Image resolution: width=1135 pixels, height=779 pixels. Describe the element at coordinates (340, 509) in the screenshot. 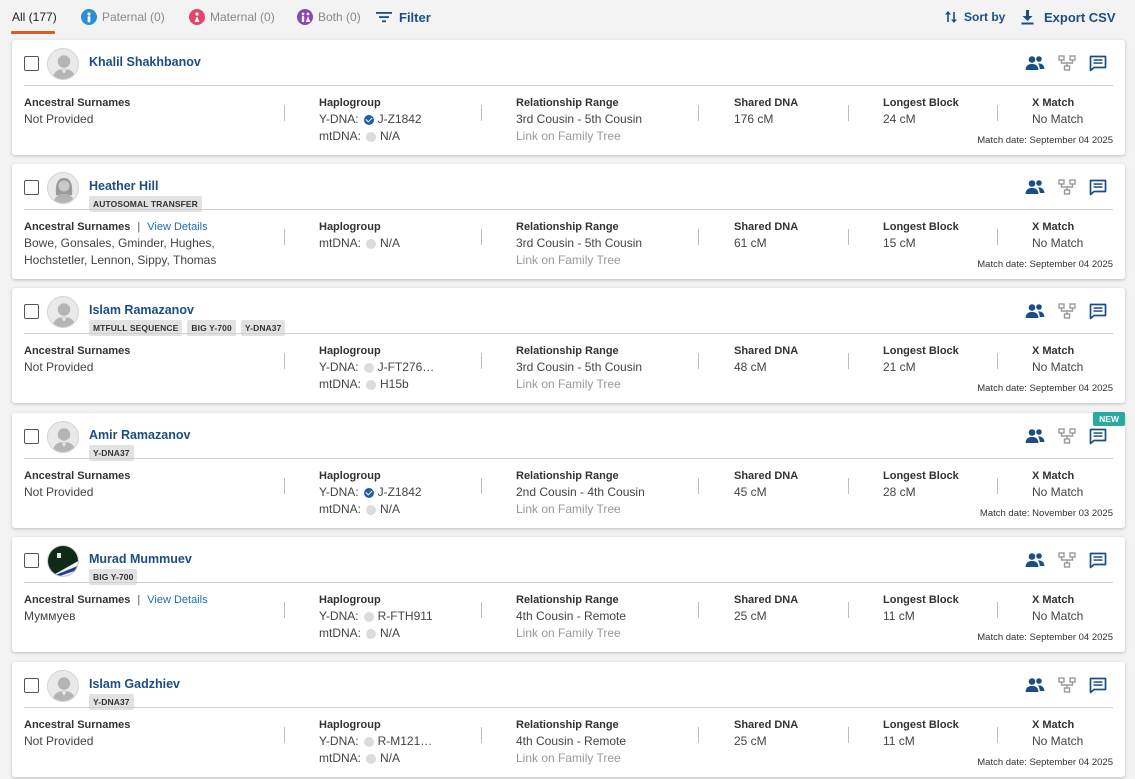

I see `mtdna-key: mtDNA:` at that location.